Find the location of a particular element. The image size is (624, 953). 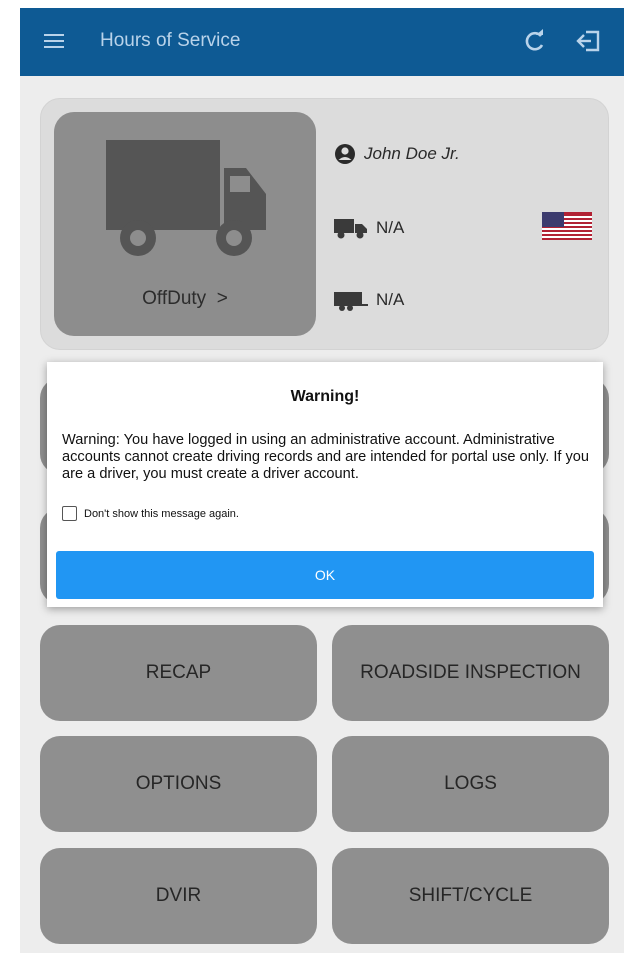

dialog-title: Warning! is located at coordinates (325, 396).